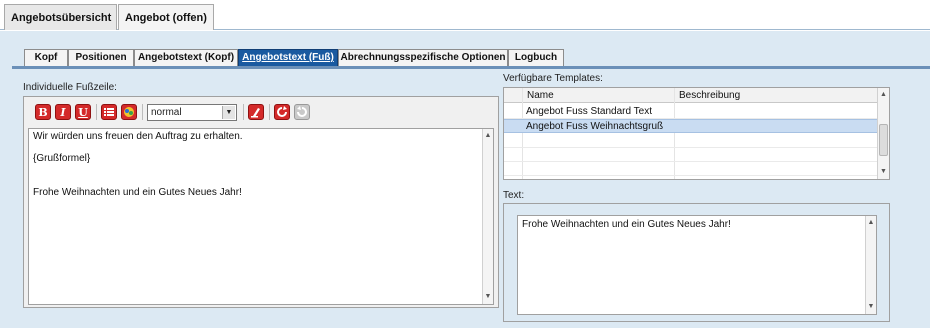 The image size is (930, 328). Describe the element at coordinates (228, 112) in the screenshot. I see `chevron-down-icon: ▼` at that location.